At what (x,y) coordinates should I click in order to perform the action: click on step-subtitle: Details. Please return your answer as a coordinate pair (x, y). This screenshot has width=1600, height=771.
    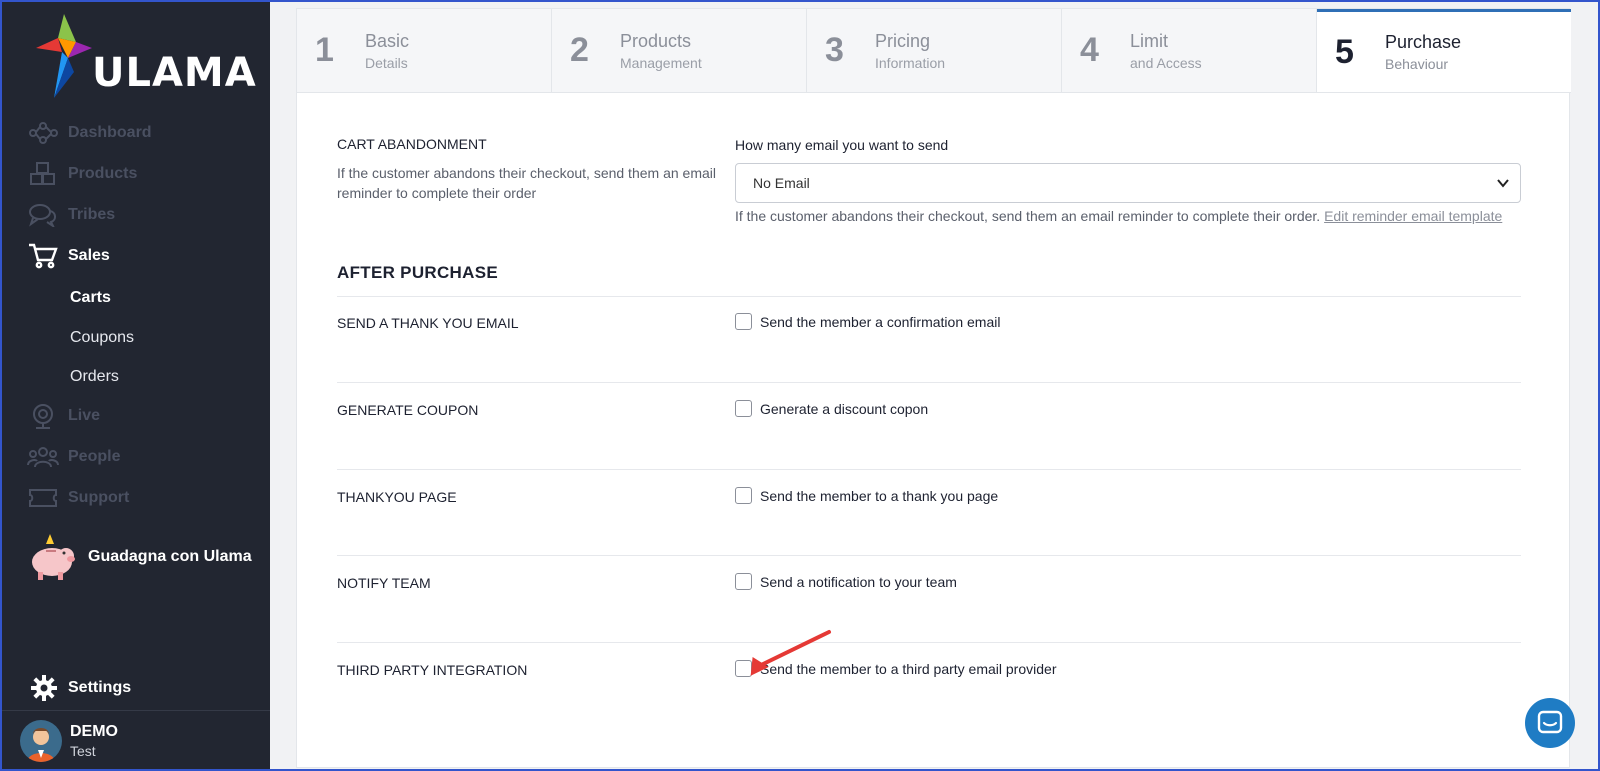
    Looking at the image, I should click on (386, 62).